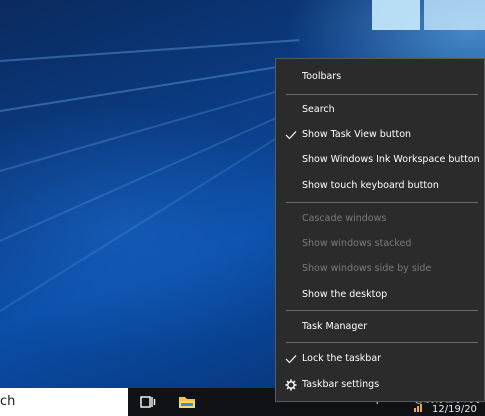 The height and width of the screenshot is (416, 485). I want to click on menu-item-show-task-view: Show Task View button, so click(380, 135).